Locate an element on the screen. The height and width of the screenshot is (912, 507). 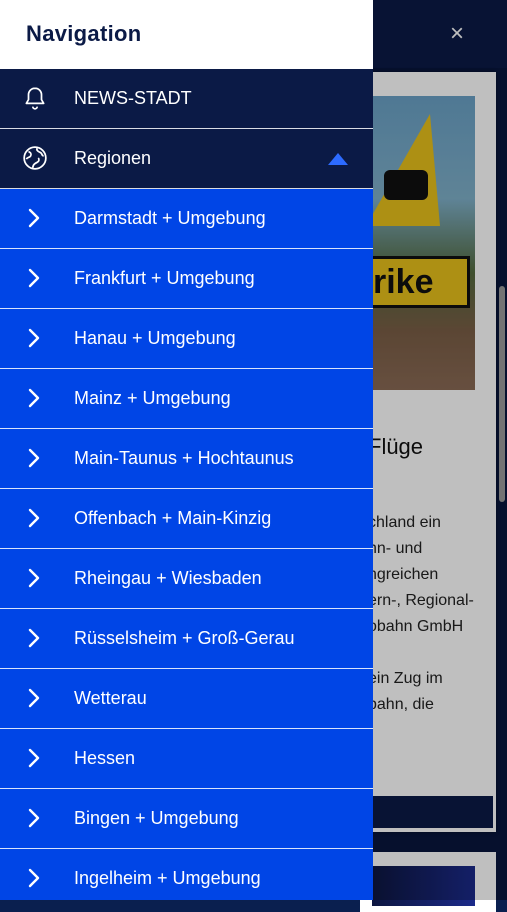
expand-up-icon is located at coordinates (338, 159).